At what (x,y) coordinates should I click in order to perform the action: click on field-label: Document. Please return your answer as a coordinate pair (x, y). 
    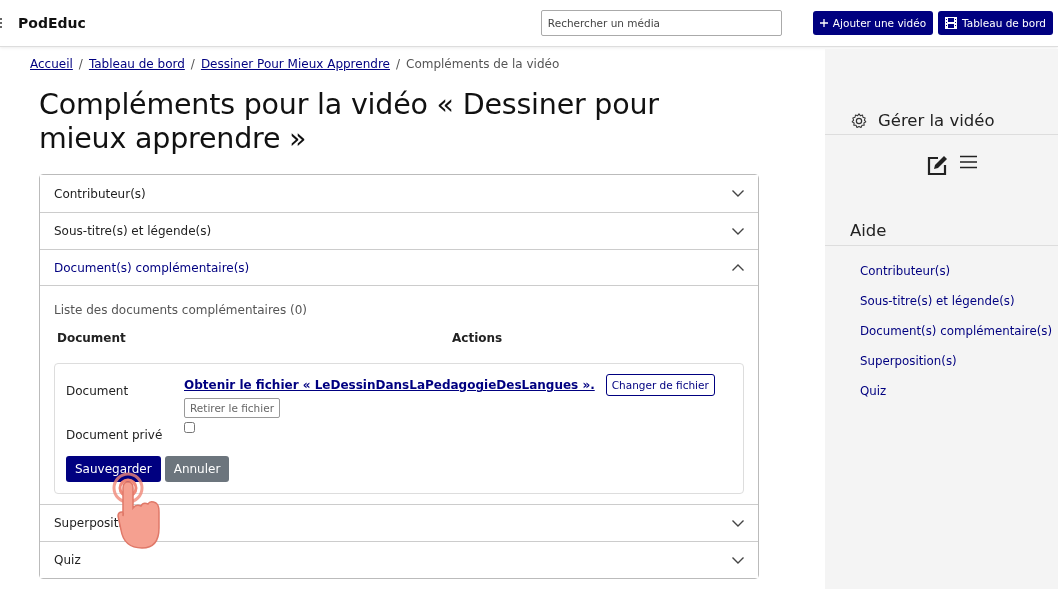
    Looking at the image, I should click on (98, 391).